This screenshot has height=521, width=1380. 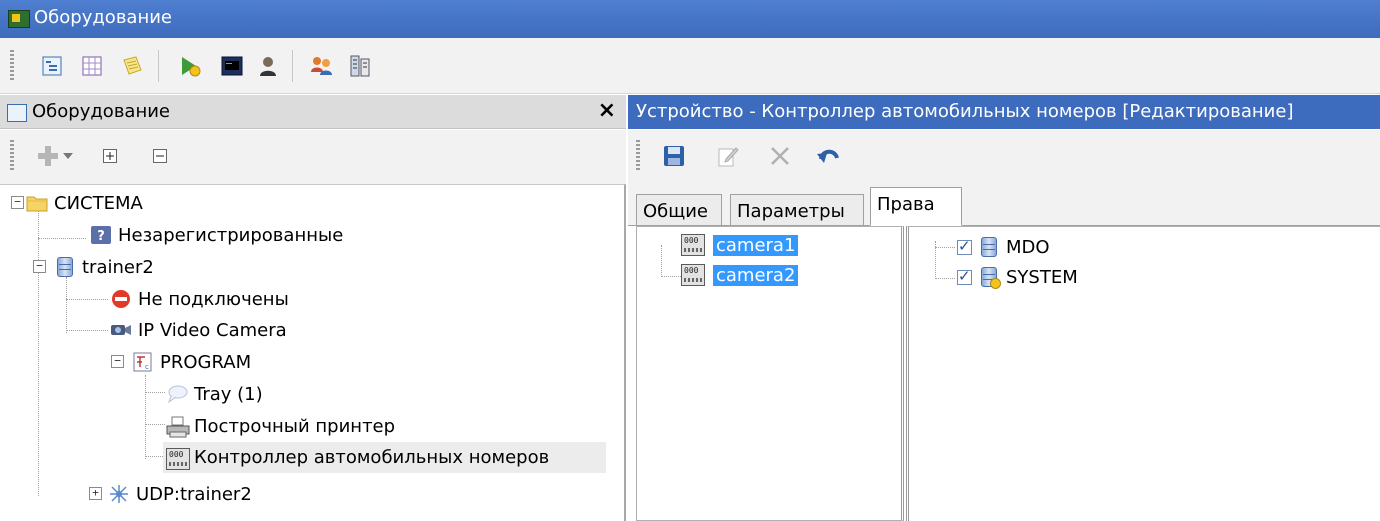 I want to click on tab-general: Общие, so click(x=679, y=209).